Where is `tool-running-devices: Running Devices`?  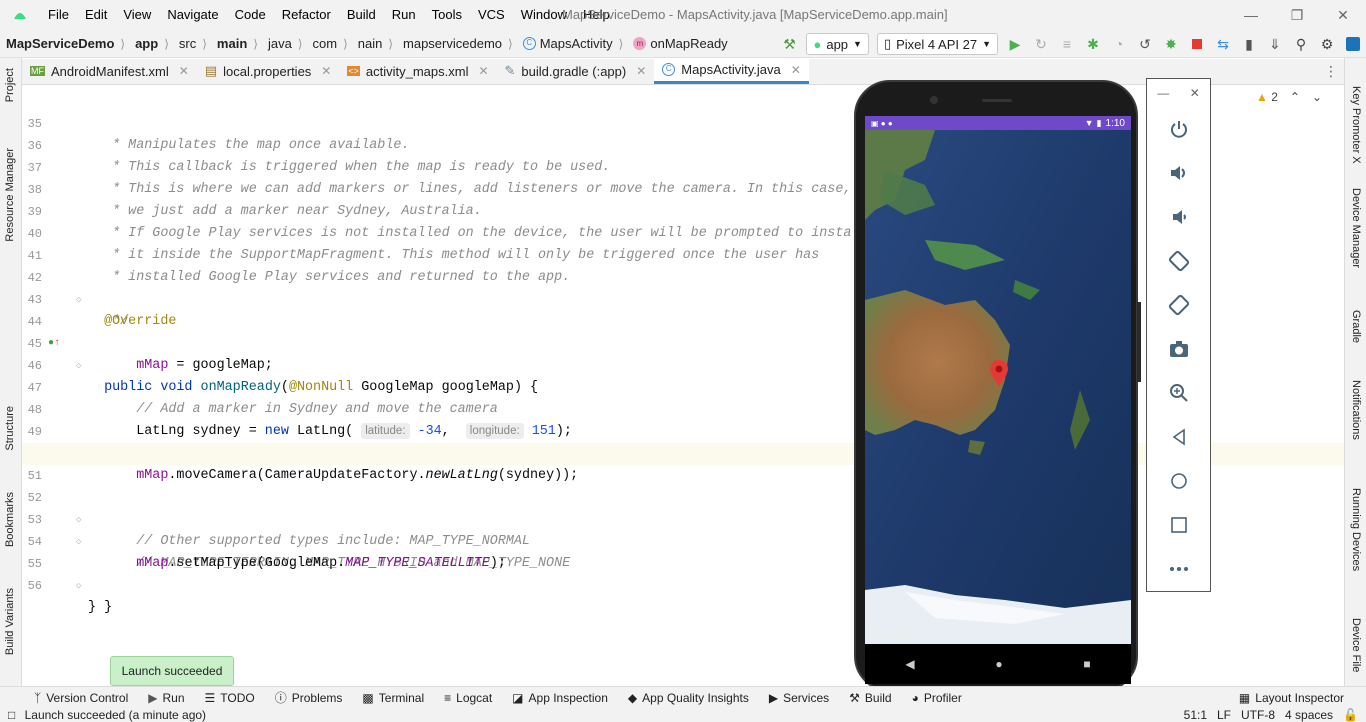 tool-running-devices: Running Devices is located at coordinates (1356, 529).